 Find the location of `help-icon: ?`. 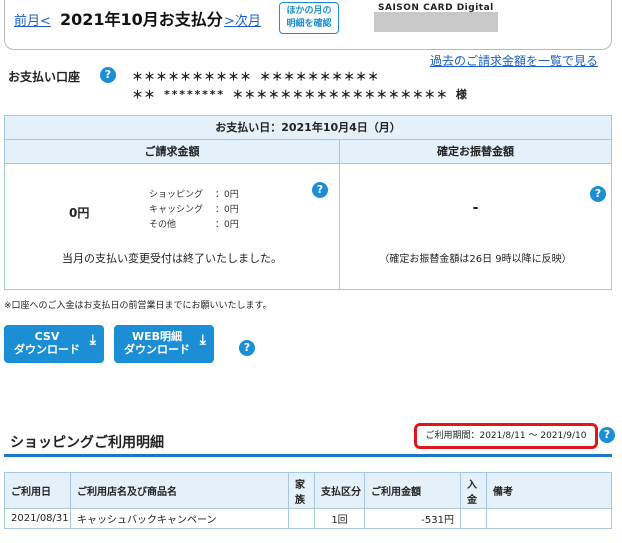

help-icon: ? is located at coordinates (108, 75).